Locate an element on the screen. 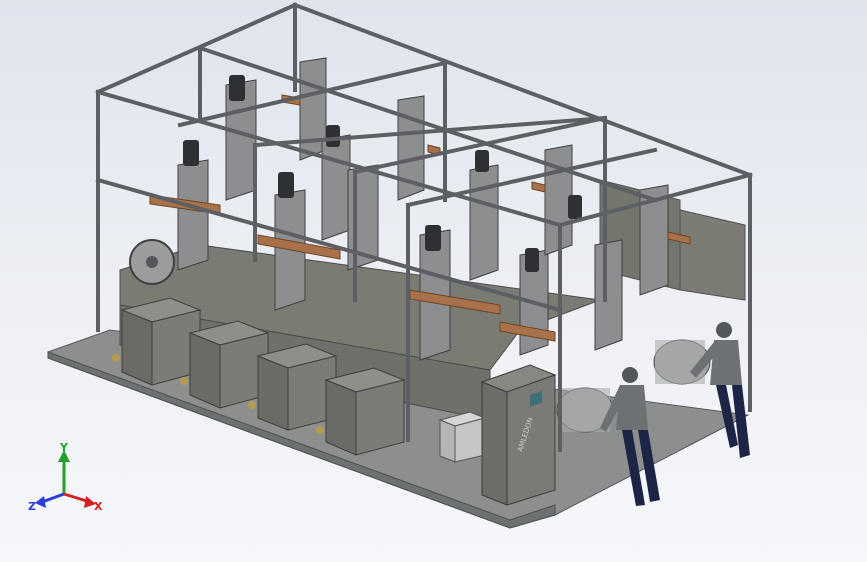 The width and height of the screenshot is (867, 562). z-axis-arrow is located at coordinates (40, 502).